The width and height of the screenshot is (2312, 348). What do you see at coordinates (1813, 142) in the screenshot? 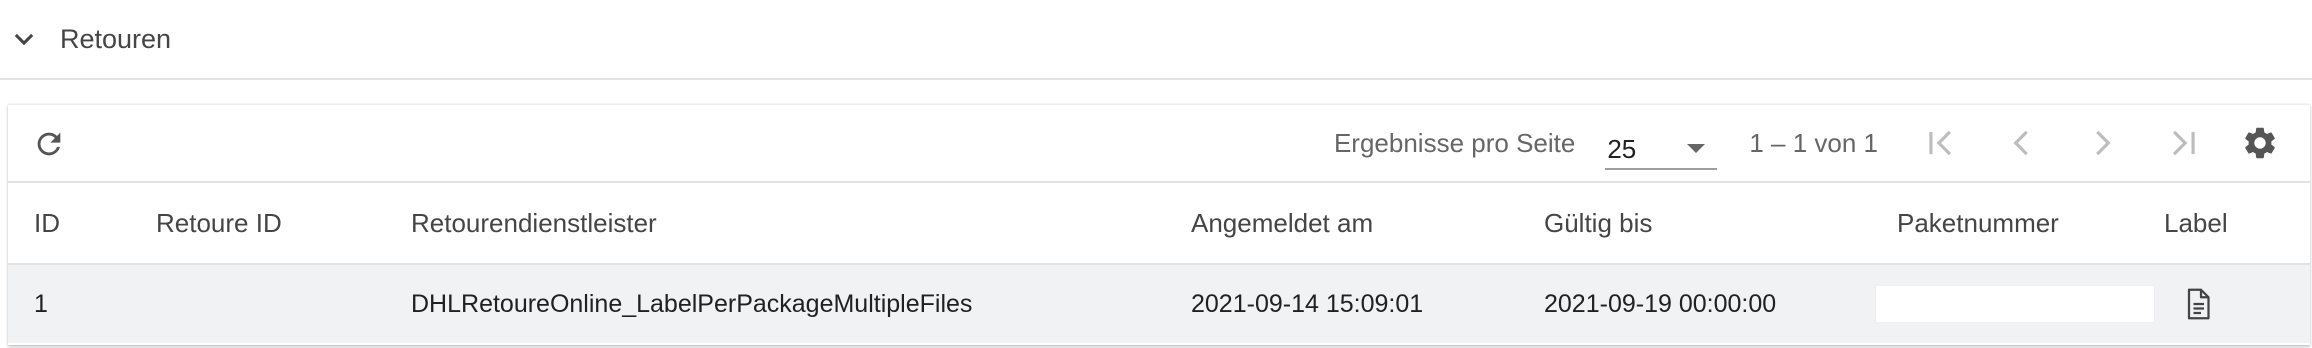
I see `range-label: 1 – 1 von 1` at bounding box center [1813, 142].